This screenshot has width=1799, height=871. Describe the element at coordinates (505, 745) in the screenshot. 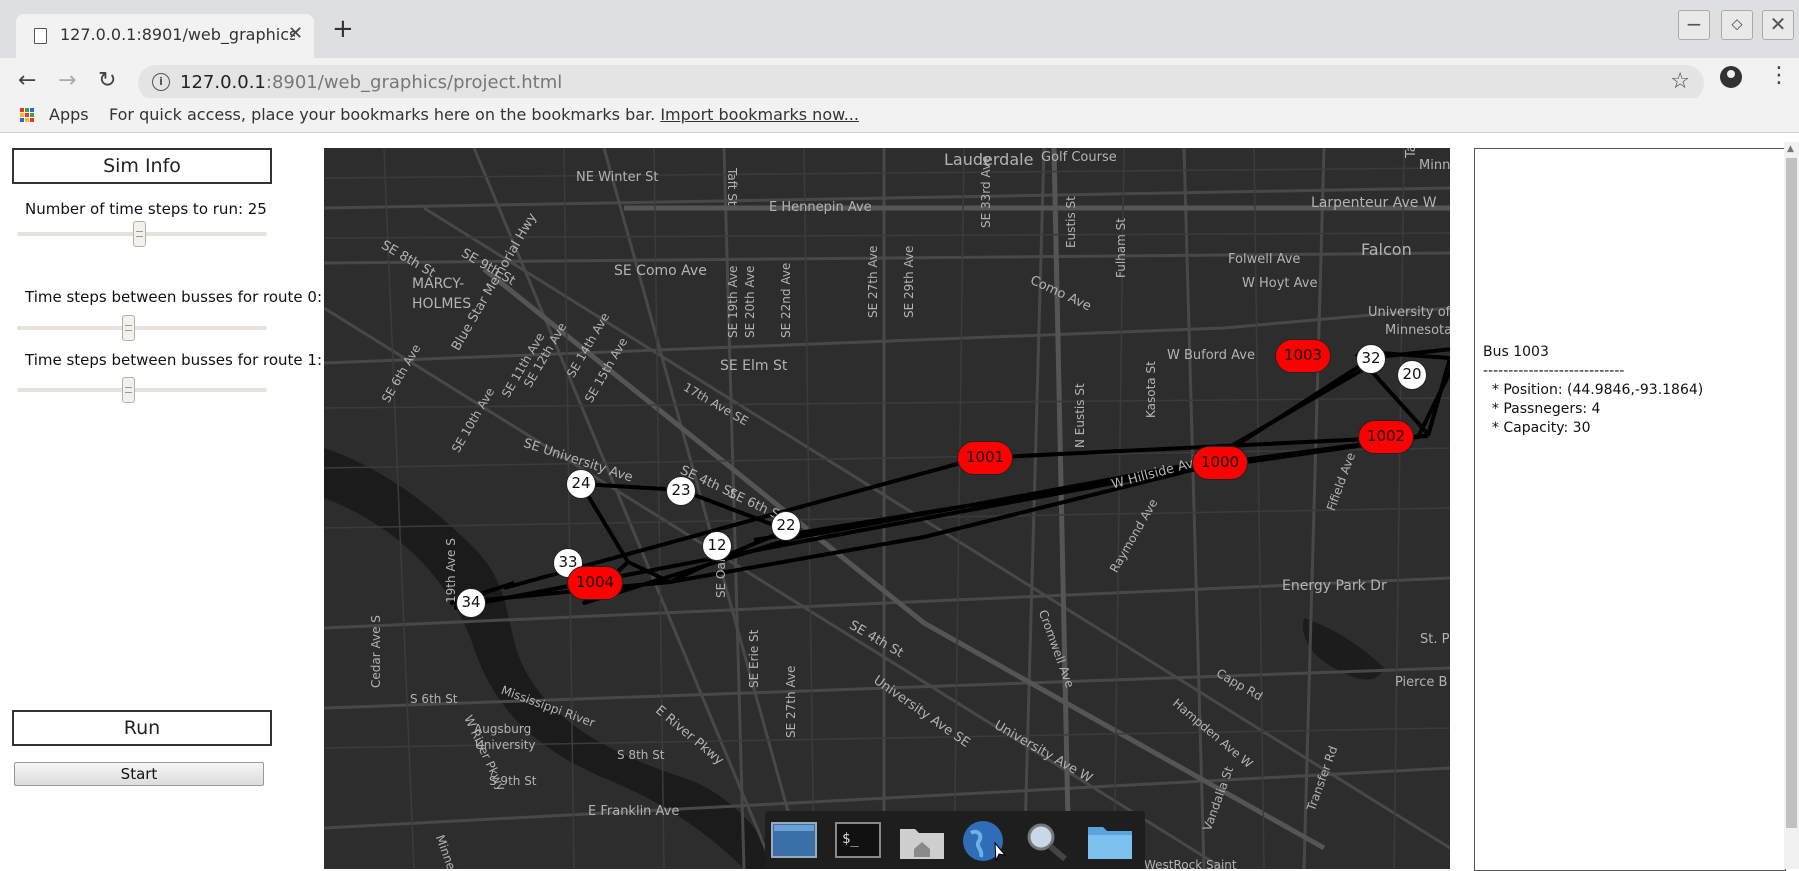

I see `street-label: University` at that location.